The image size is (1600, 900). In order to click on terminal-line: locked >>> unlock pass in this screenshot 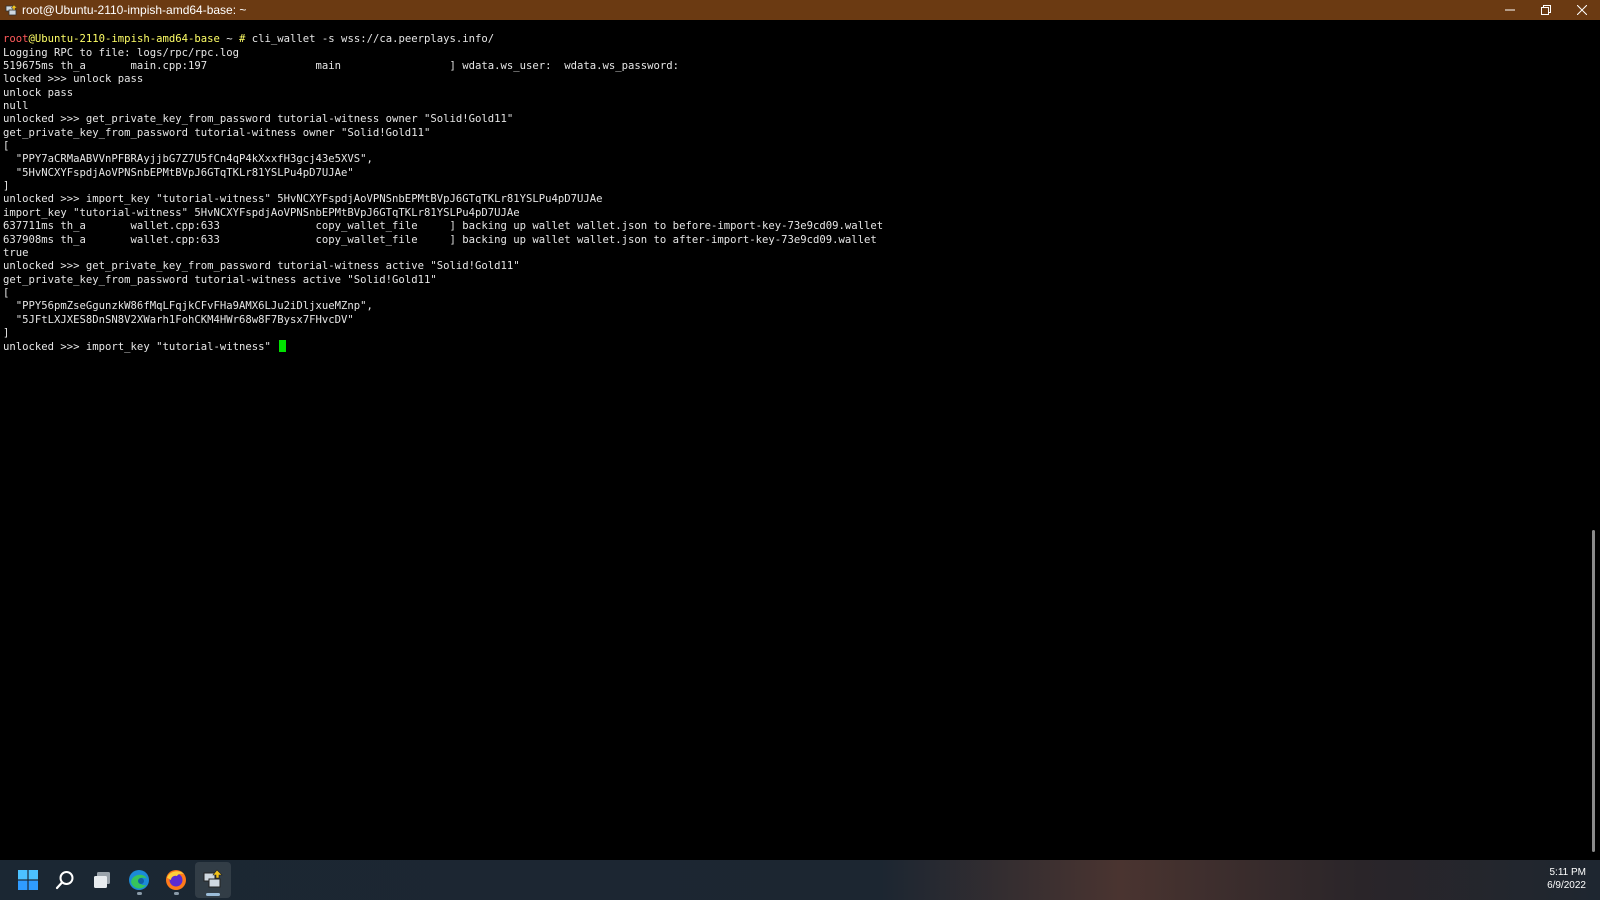, I will do `click(73, 79)`.